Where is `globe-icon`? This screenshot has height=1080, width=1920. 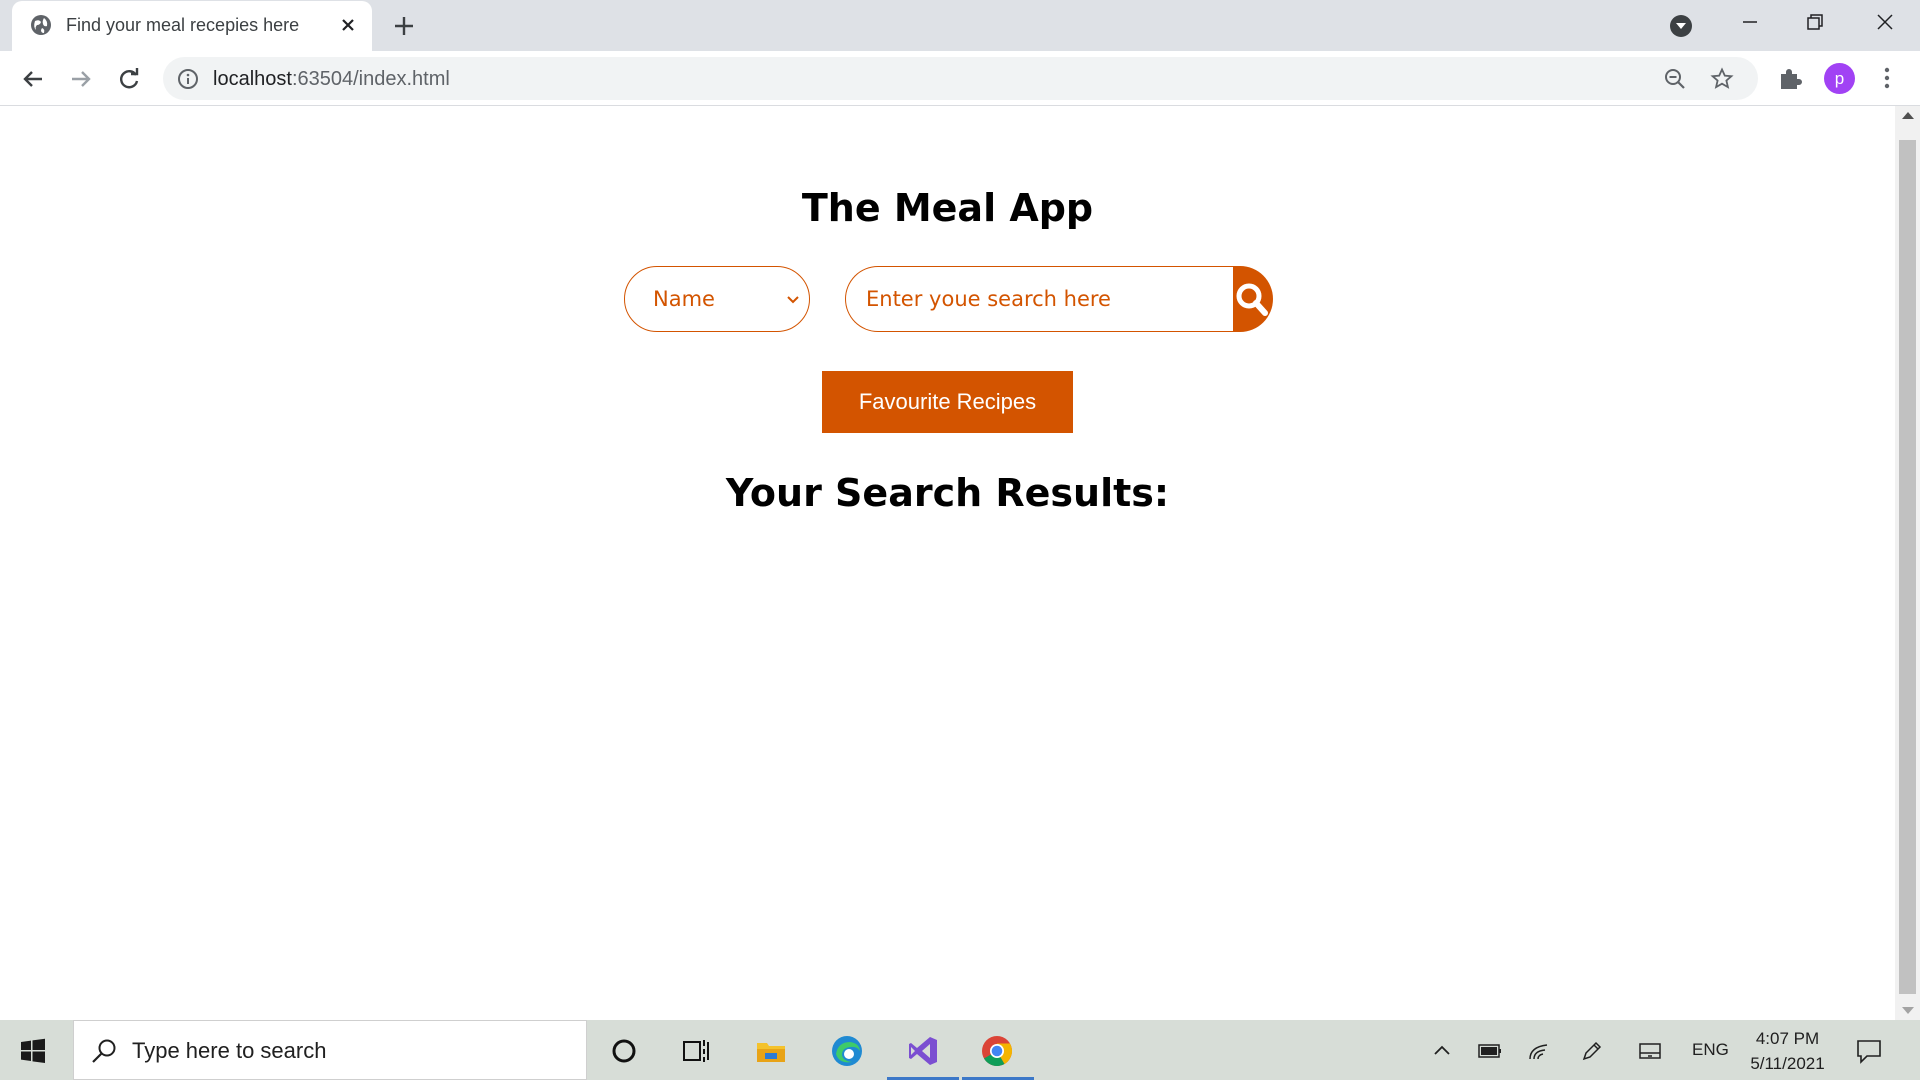
globe-icon is located at coordinates (41, 25).